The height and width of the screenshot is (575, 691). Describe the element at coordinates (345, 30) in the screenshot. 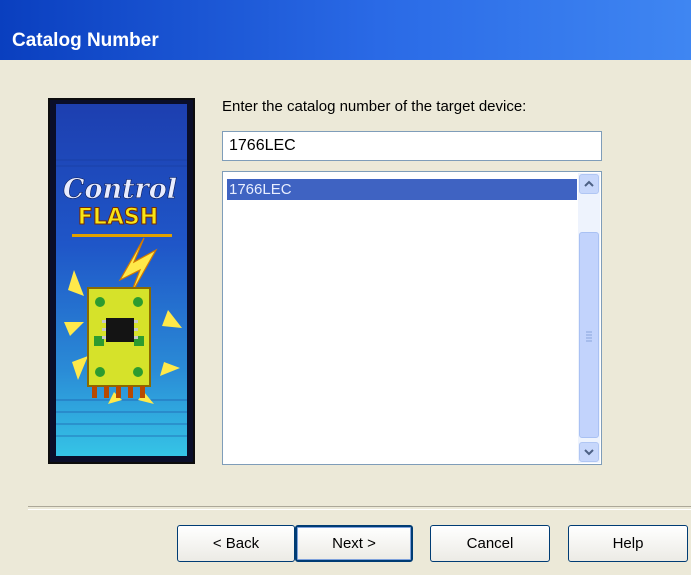

I see `title-bar: Catalog Number` at that location.